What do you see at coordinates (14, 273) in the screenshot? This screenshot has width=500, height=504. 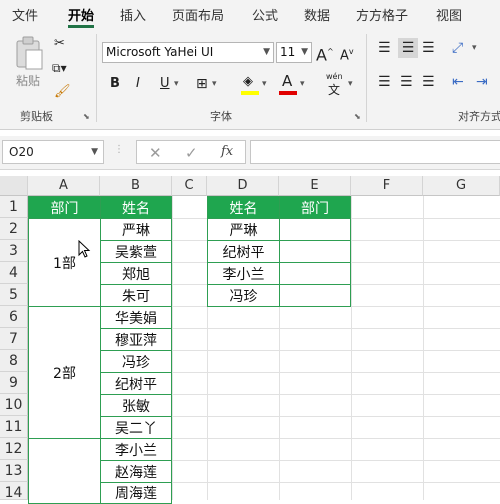 I see `row-header: 4` at bounding box center [14, 273].